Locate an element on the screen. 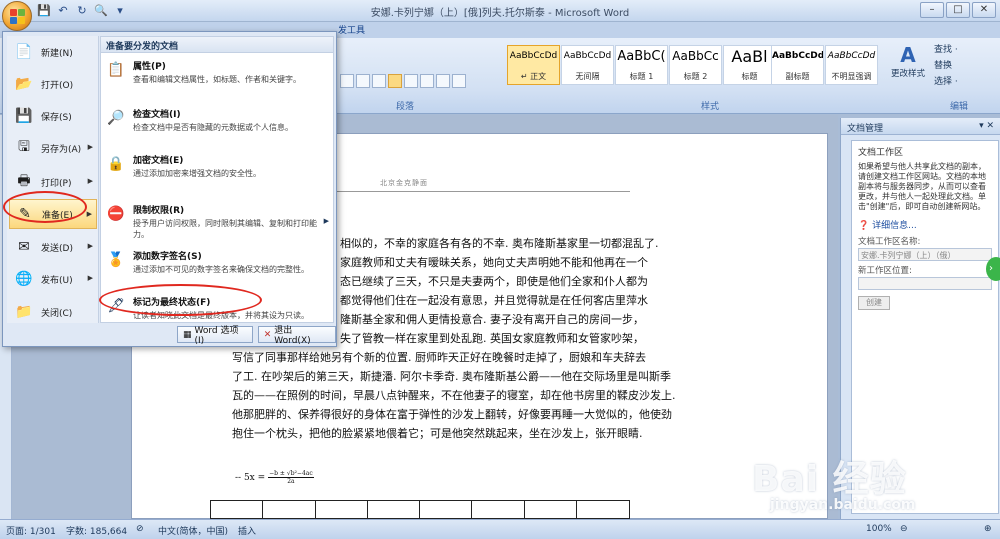 The image size is (1000, 539). doc-line-2: 家庭教师和丈夫有暧昧关系，她向丈夫声明她不能和他再在一个 is located at coordinates (494, 262).